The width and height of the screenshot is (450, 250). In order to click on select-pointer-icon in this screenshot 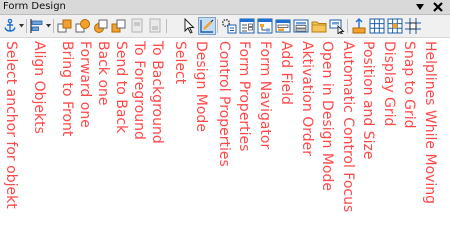, I will do `click(189, 26)`.